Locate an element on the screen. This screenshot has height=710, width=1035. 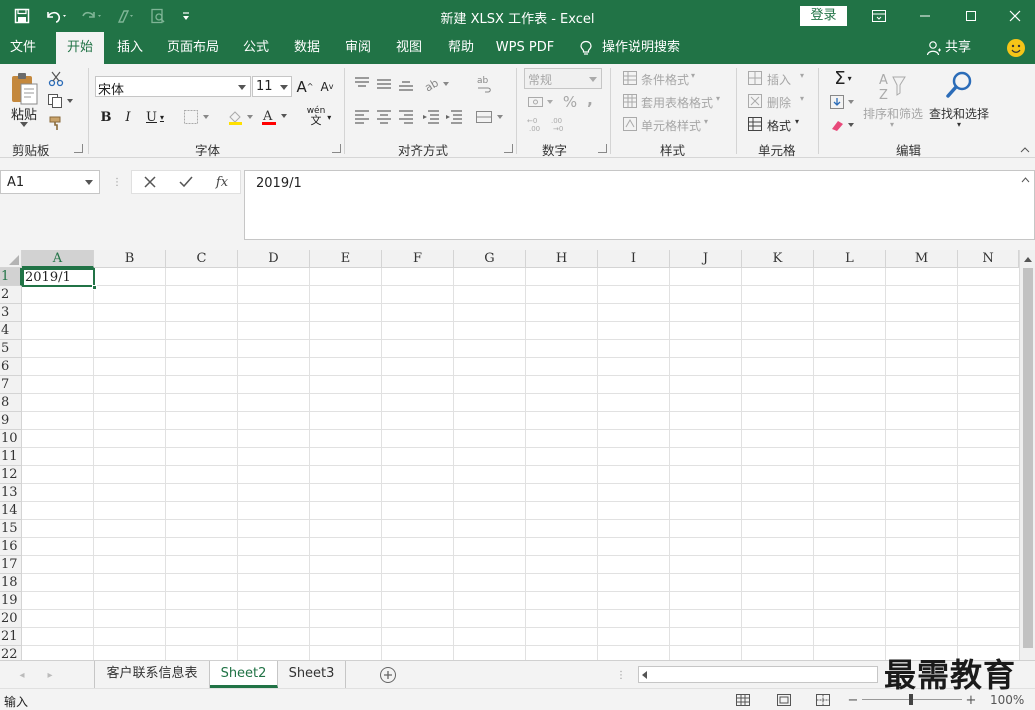
bold-icon: B is located at coordinates (106, 117).